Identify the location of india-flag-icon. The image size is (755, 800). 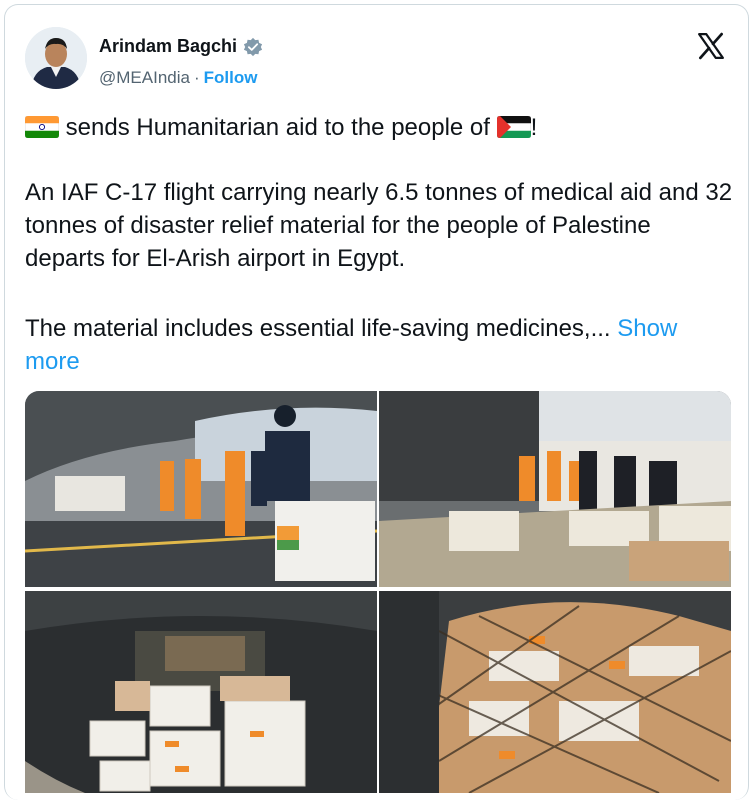
(42, 127).